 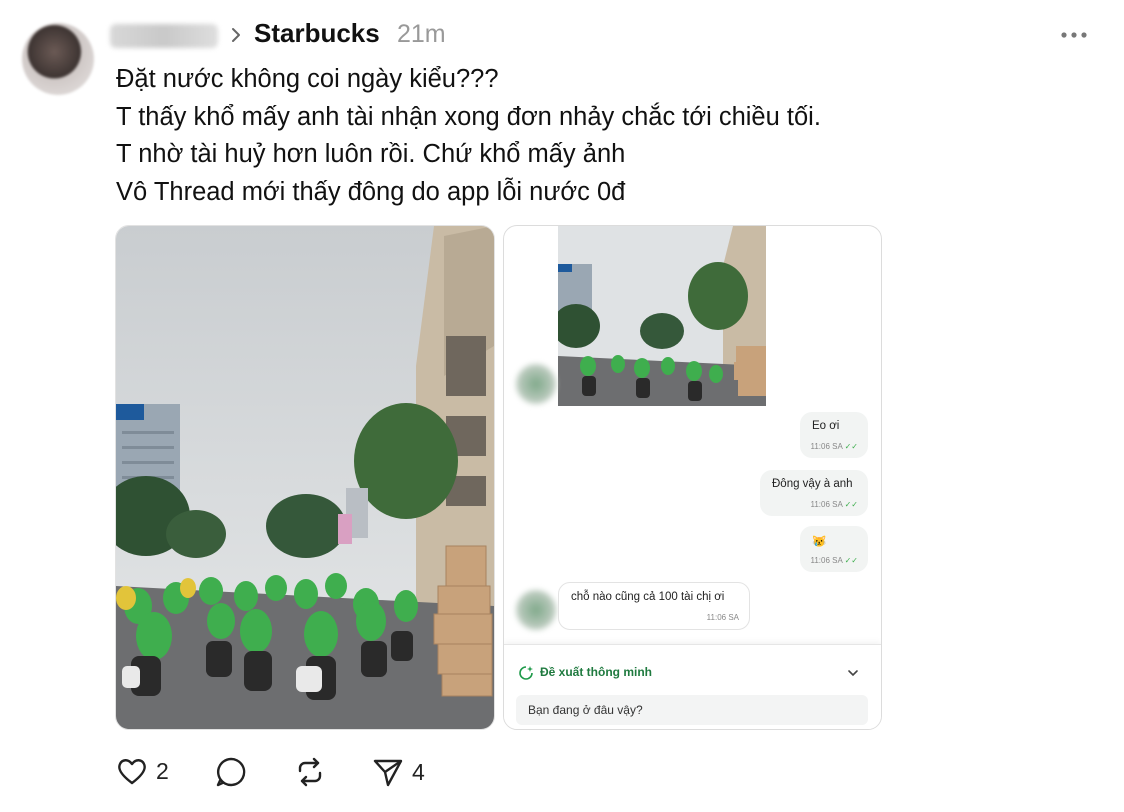 What do you see at coordinates (418, 771) in the screenshot?
I see `share-count: 4` at bounding box center [418, 771].